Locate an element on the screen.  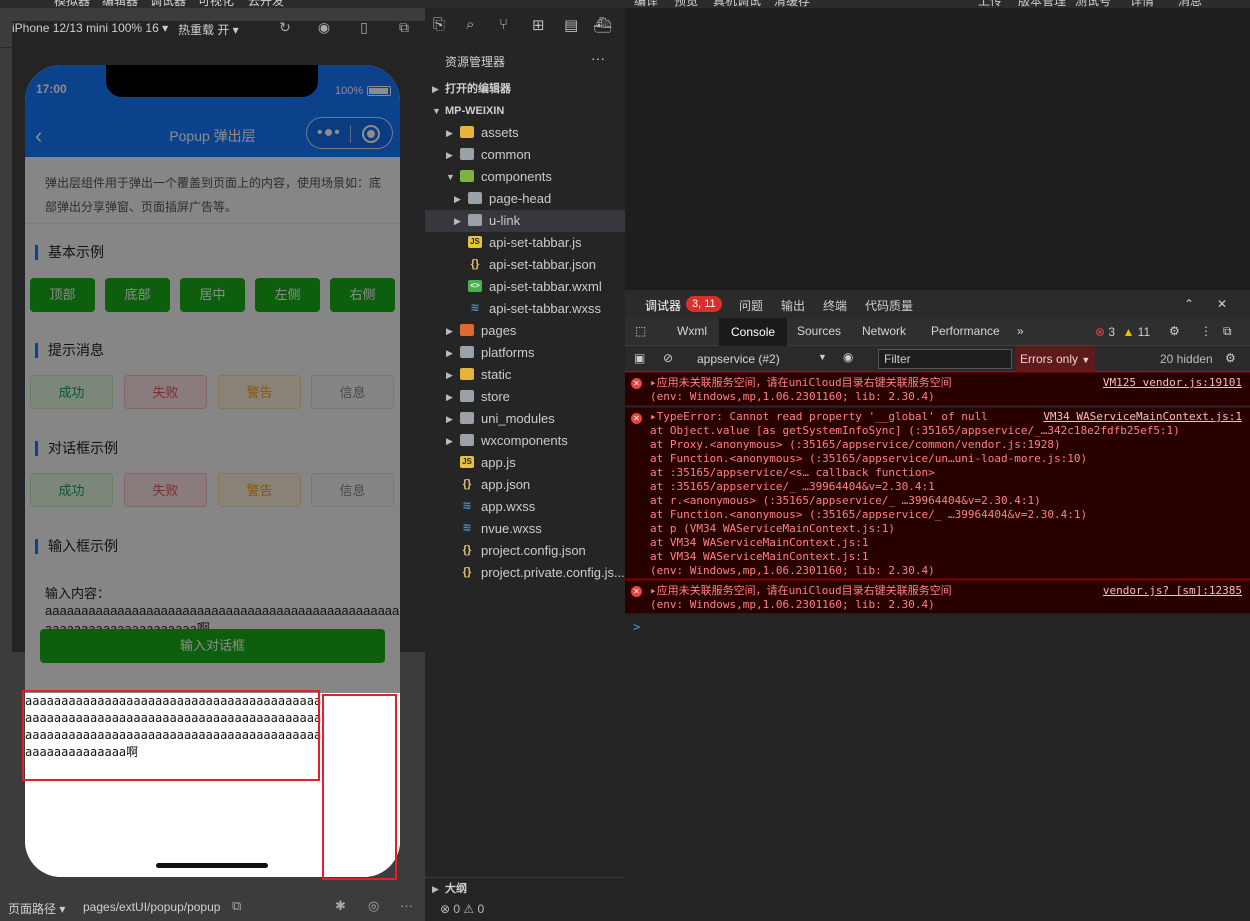
extensions-icon: ⊞ is located at coordinates (538, 25).